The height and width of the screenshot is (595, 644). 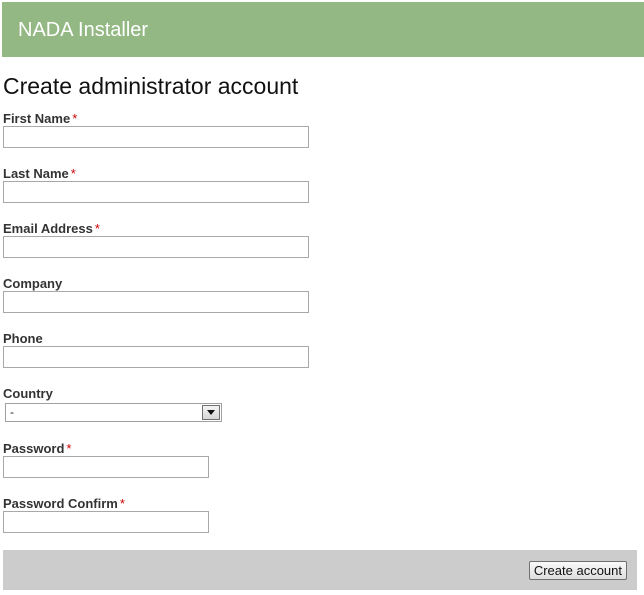 I want to click on last-name-label-text: Last Name, so click(x=36, y=173).